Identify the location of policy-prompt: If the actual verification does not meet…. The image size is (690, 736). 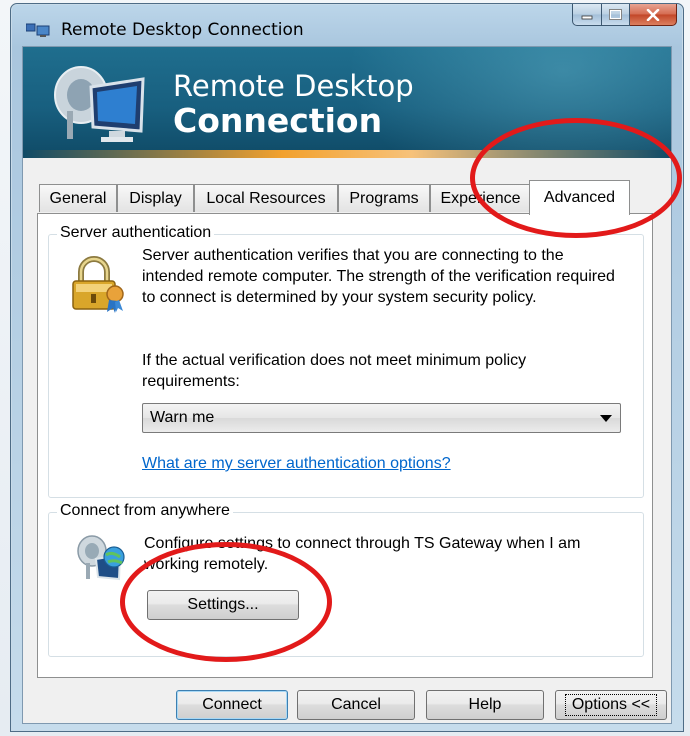
(334, 371).